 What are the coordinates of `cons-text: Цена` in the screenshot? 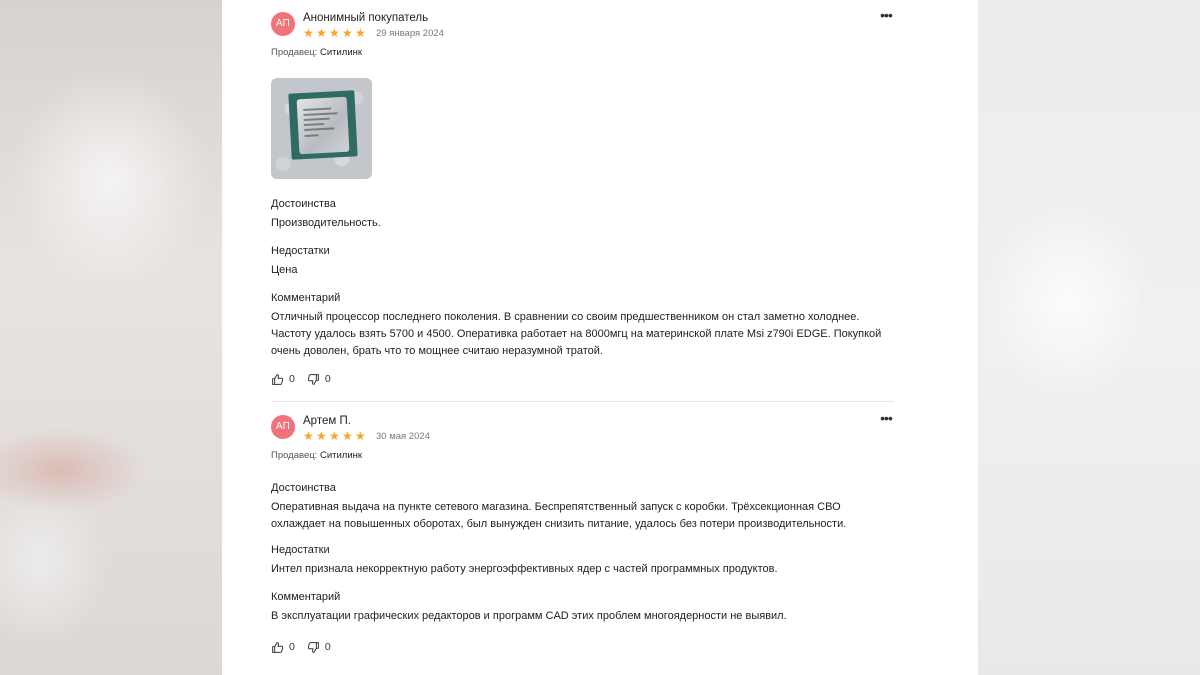 It's located at (284, 270).